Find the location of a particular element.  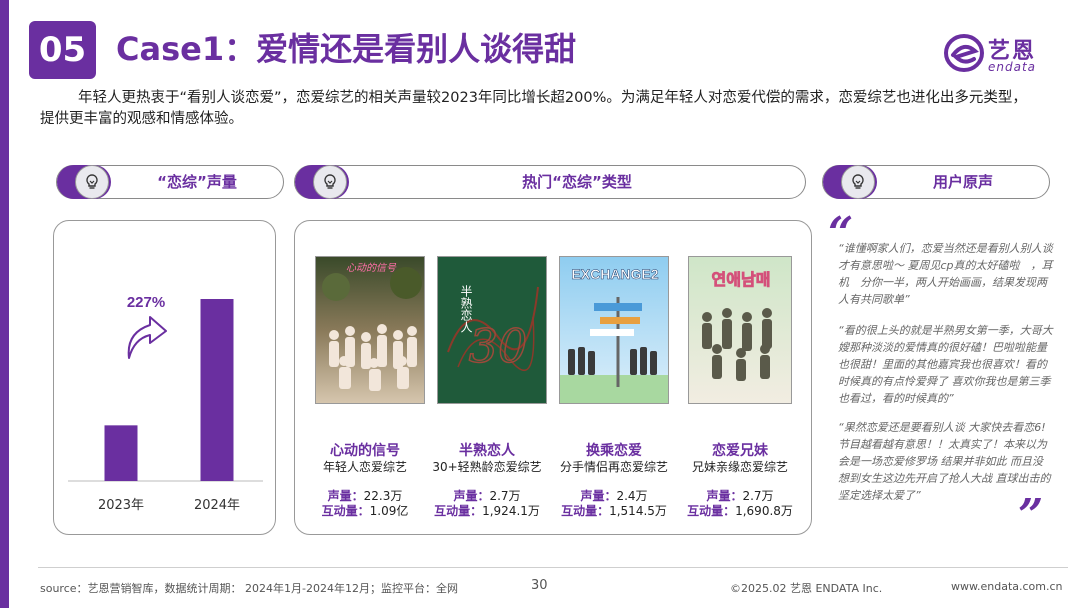

header-voices: 用户原声 is located at coordinates (936, 182).